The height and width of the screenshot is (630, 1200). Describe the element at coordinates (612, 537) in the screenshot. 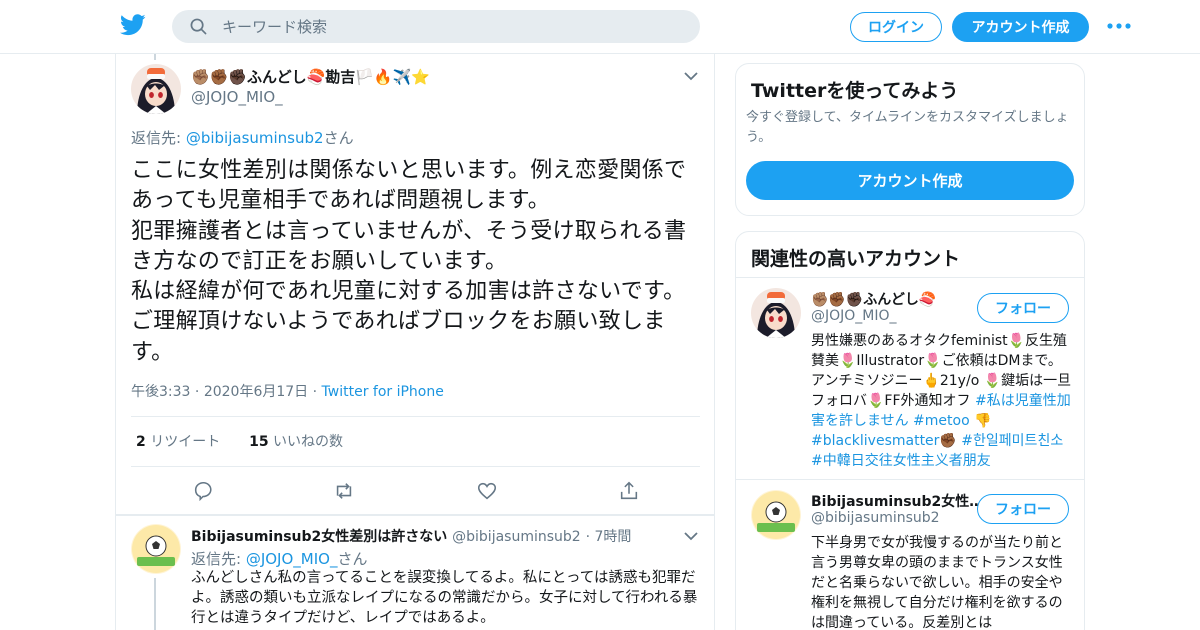

I see `reply-timestamp: 7時間` at that location.